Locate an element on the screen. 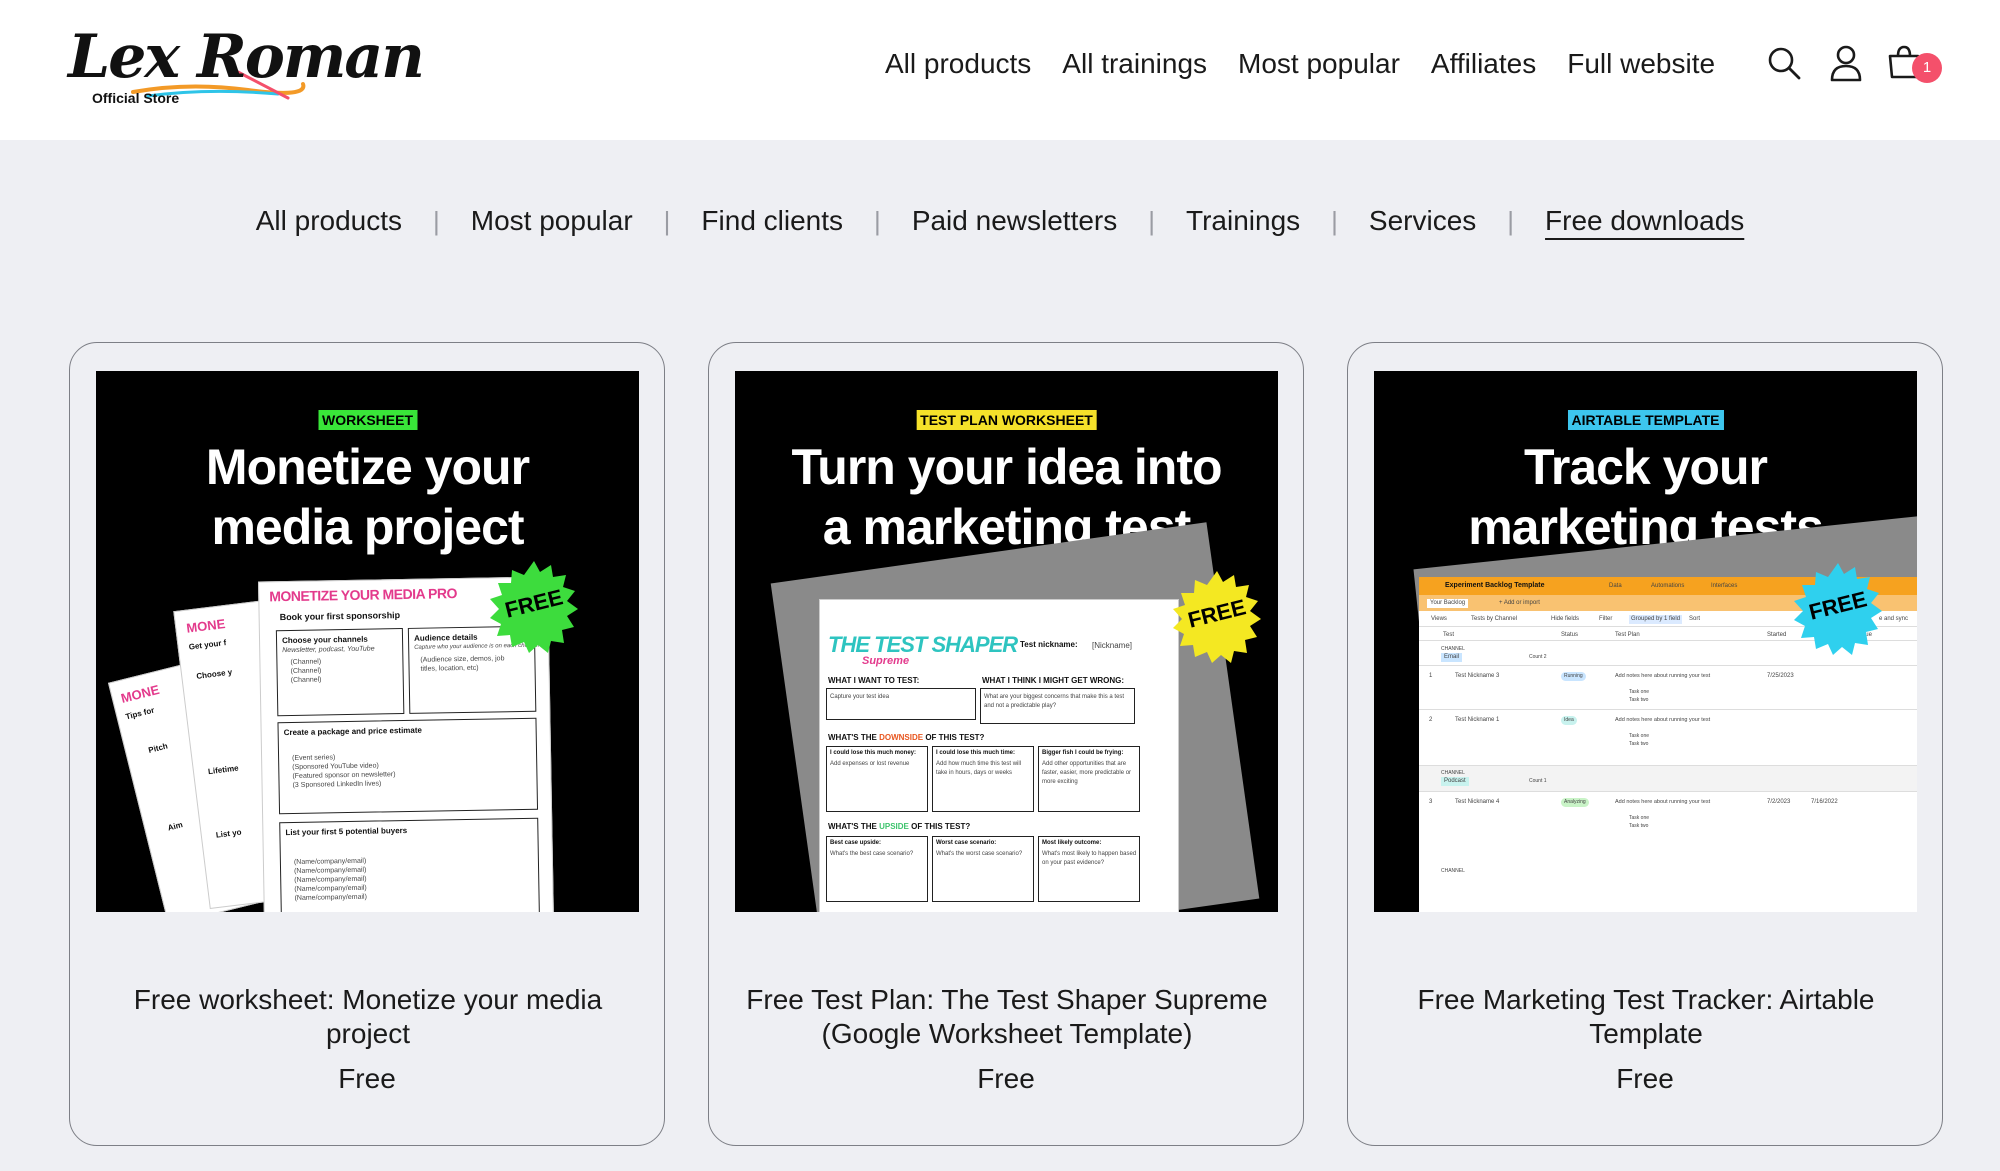  column-header: Test is located at coordinates (1449, 635).